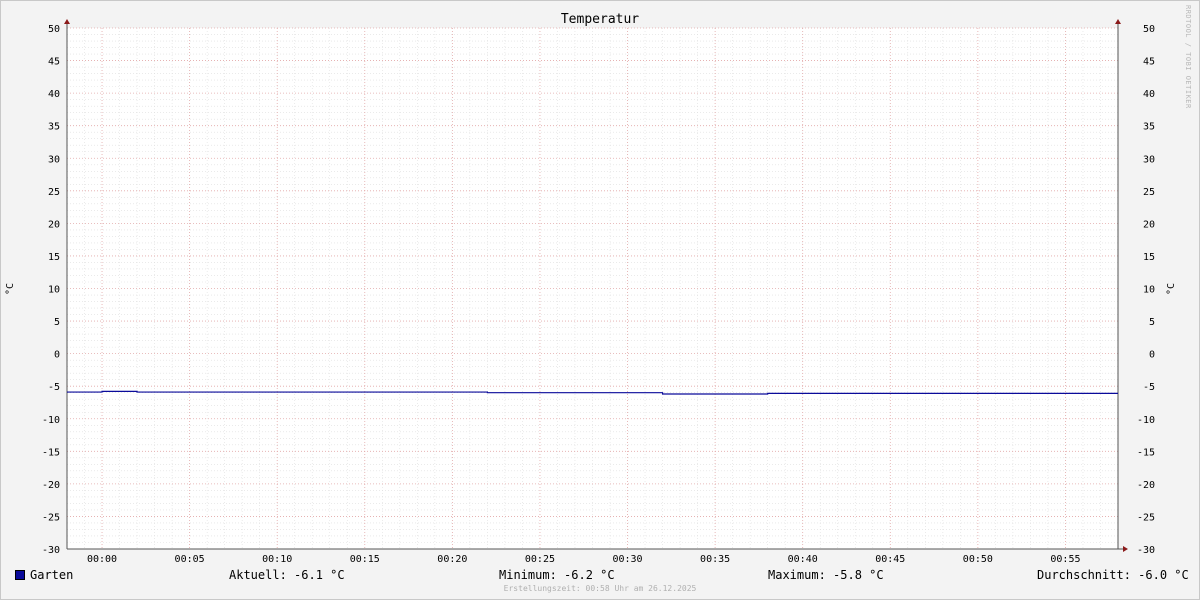 The image size is (1200, 600). I want to click on chart-title: Temperatur, so click(600, 19).